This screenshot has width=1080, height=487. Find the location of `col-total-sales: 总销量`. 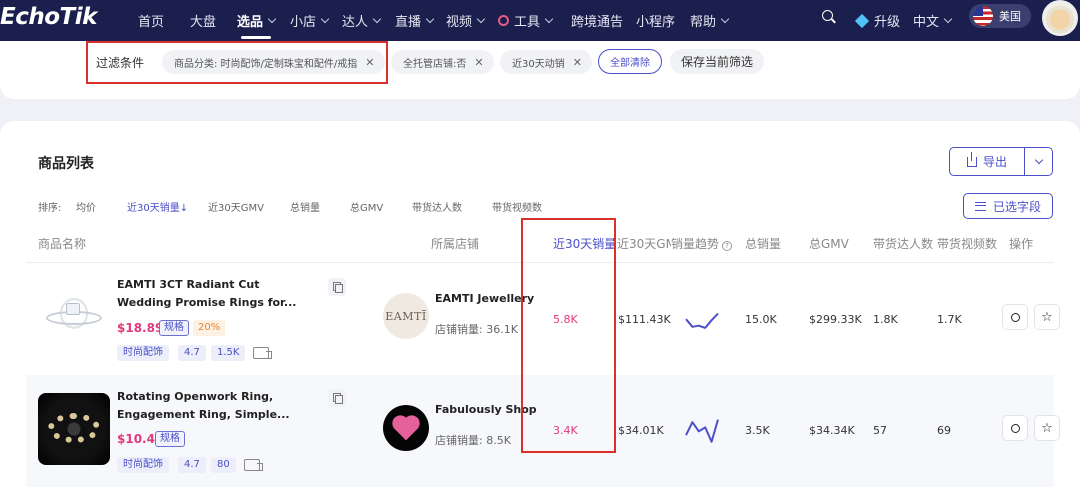

col-total-sales: 总销量 is located at coordinates (763, 243).